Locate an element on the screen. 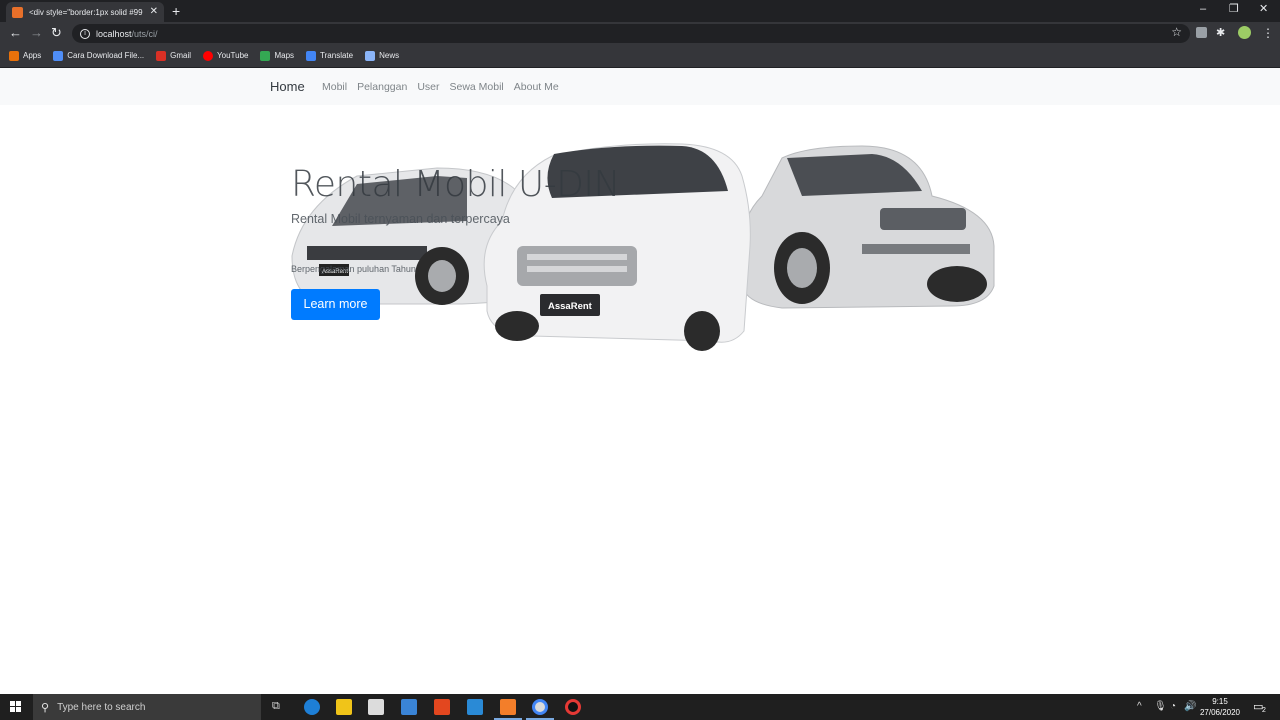 The width and height of the screenshot is (1280, 720). reload-icon: ↻ is located at coordinates (56, 33).